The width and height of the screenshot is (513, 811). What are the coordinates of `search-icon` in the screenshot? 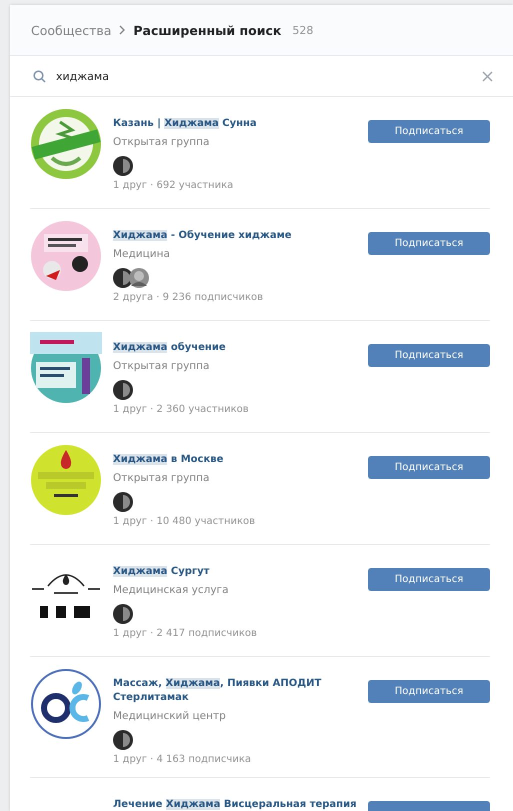 It's located at (39, 76).